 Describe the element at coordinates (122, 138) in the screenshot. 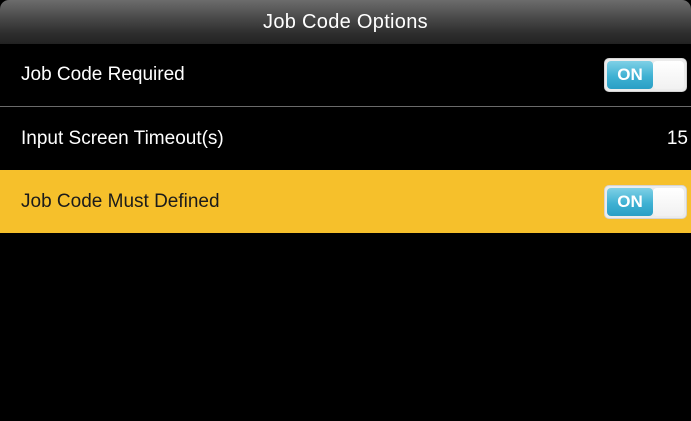

I see `setting-label: Input Screen Timeout(s)` at that location.